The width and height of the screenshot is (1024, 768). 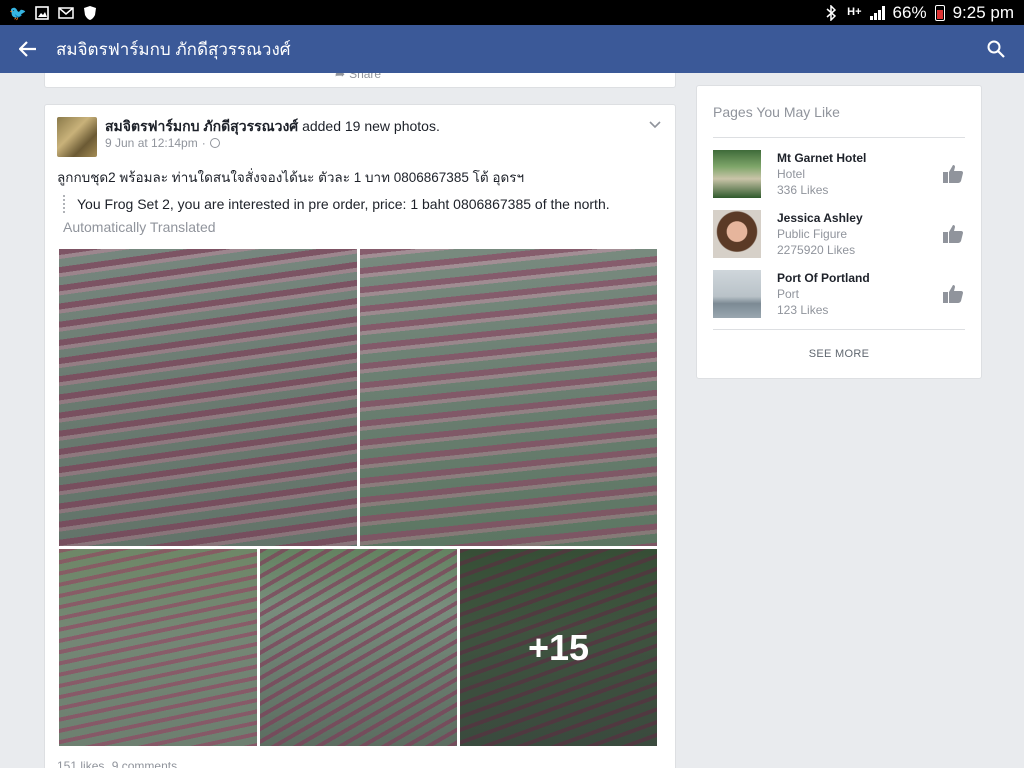 I want to click on page-name: Mt Garnet Hotel, so click(x=859, y=158).